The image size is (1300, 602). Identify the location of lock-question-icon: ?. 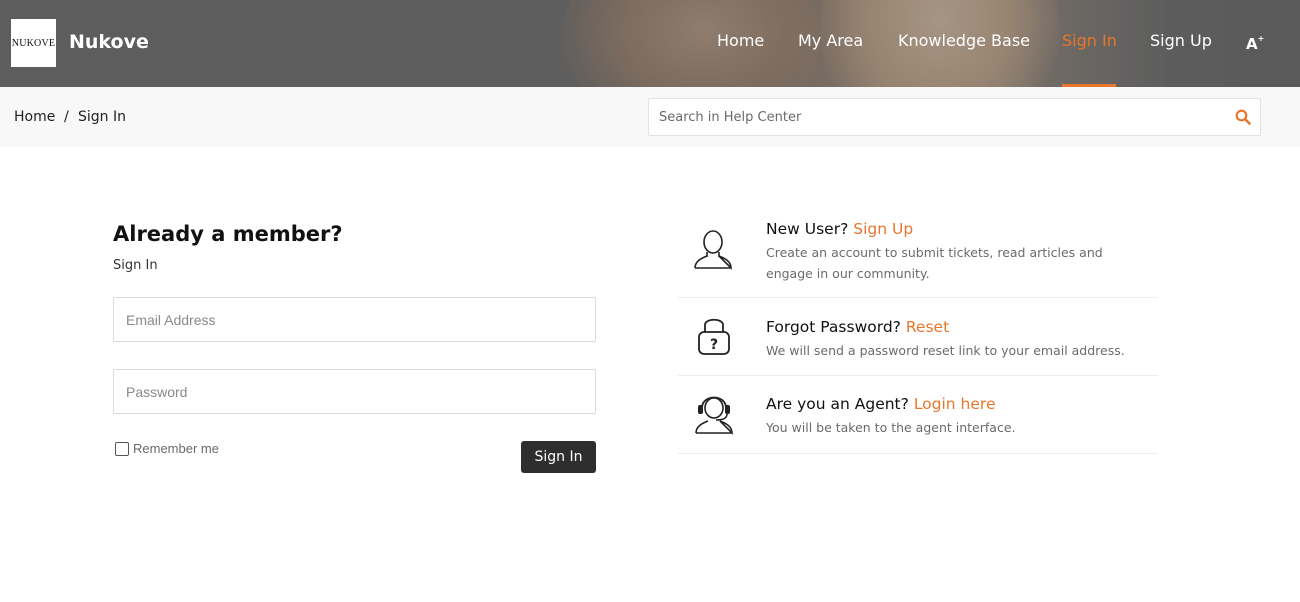
(714, 338).